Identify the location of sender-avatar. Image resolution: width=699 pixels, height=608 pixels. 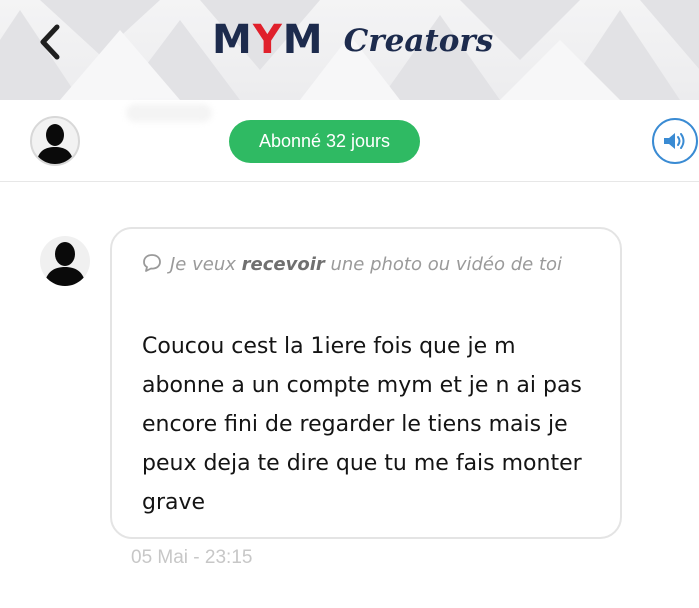
(65, 261).